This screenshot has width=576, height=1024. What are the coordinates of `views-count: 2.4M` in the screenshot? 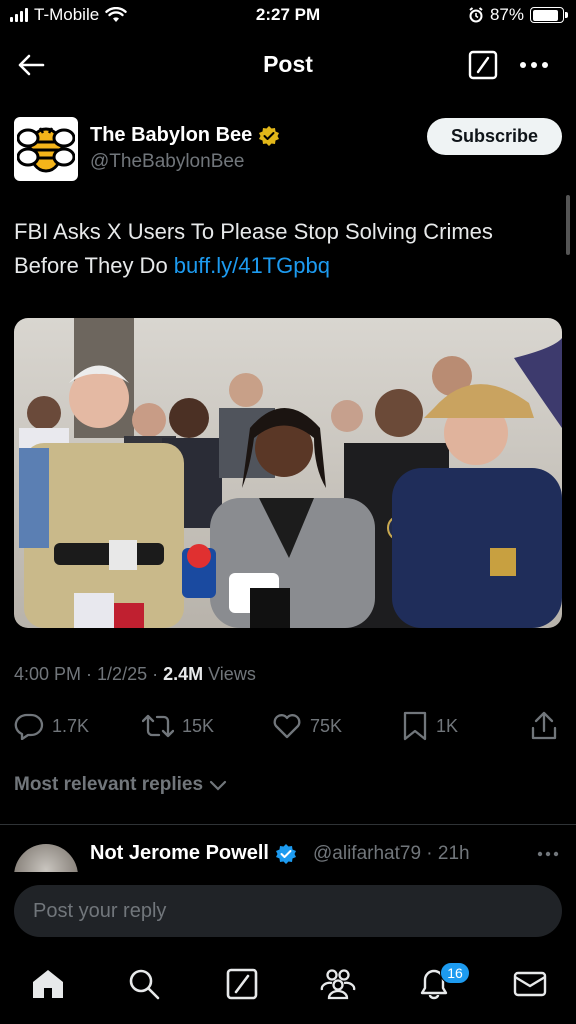 It's located at (183, 674).